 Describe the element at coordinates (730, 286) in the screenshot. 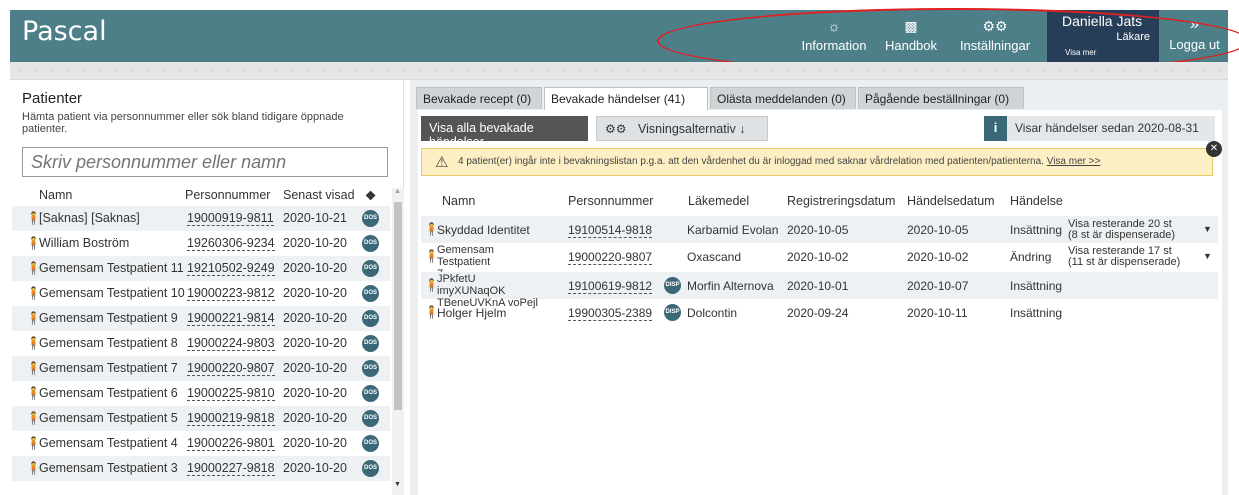

I see `event-drug: Morfin Alternova` at that location.